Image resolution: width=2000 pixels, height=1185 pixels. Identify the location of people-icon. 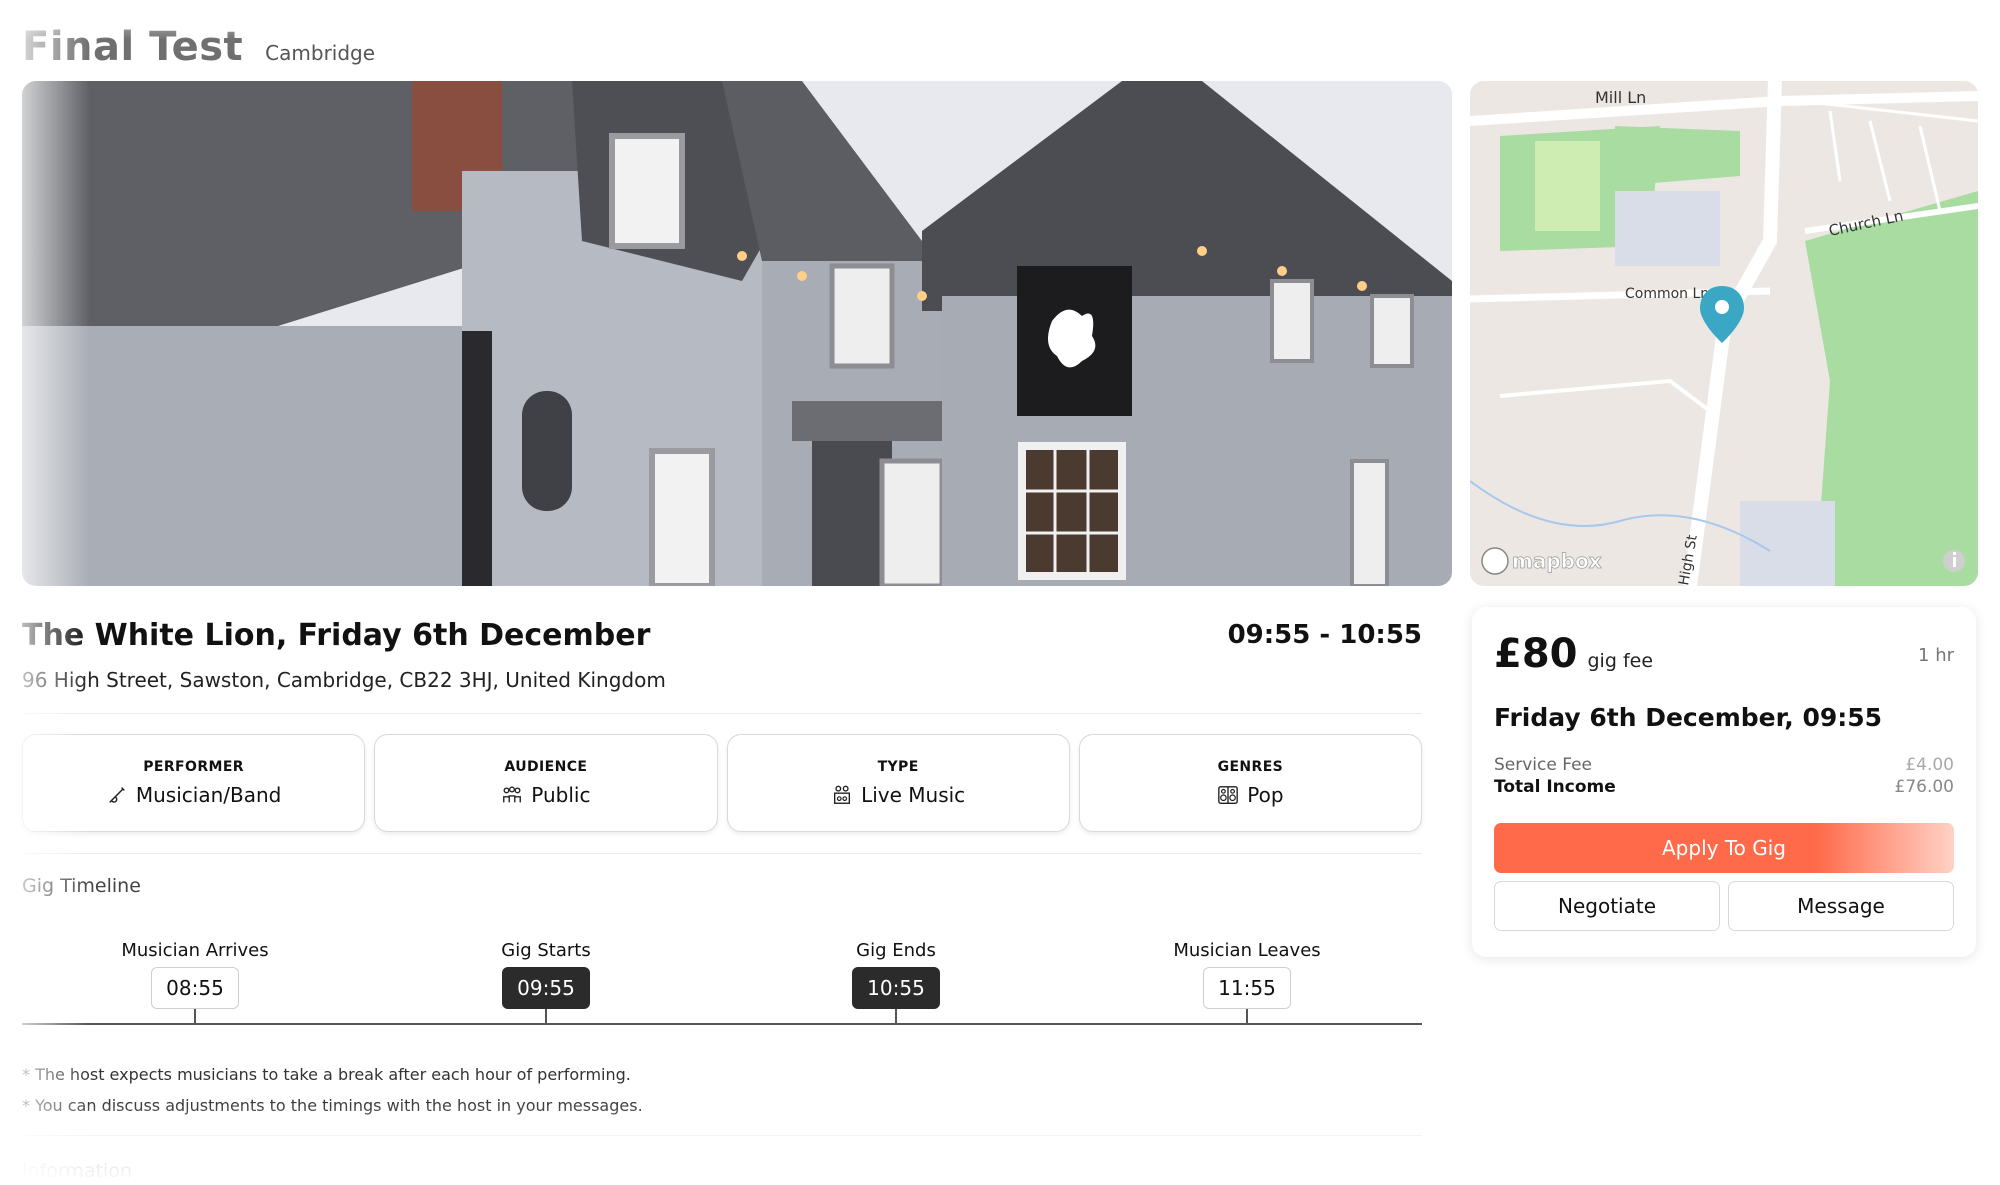
(512, 794).